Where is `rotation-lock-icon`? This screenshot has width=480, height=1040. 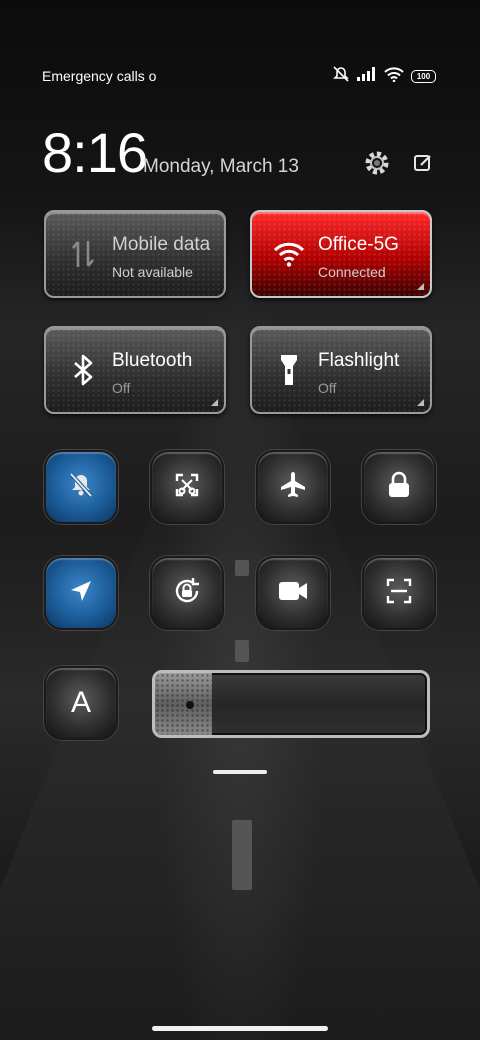
rotation-lock-icon is located at coordinates (187, 593).